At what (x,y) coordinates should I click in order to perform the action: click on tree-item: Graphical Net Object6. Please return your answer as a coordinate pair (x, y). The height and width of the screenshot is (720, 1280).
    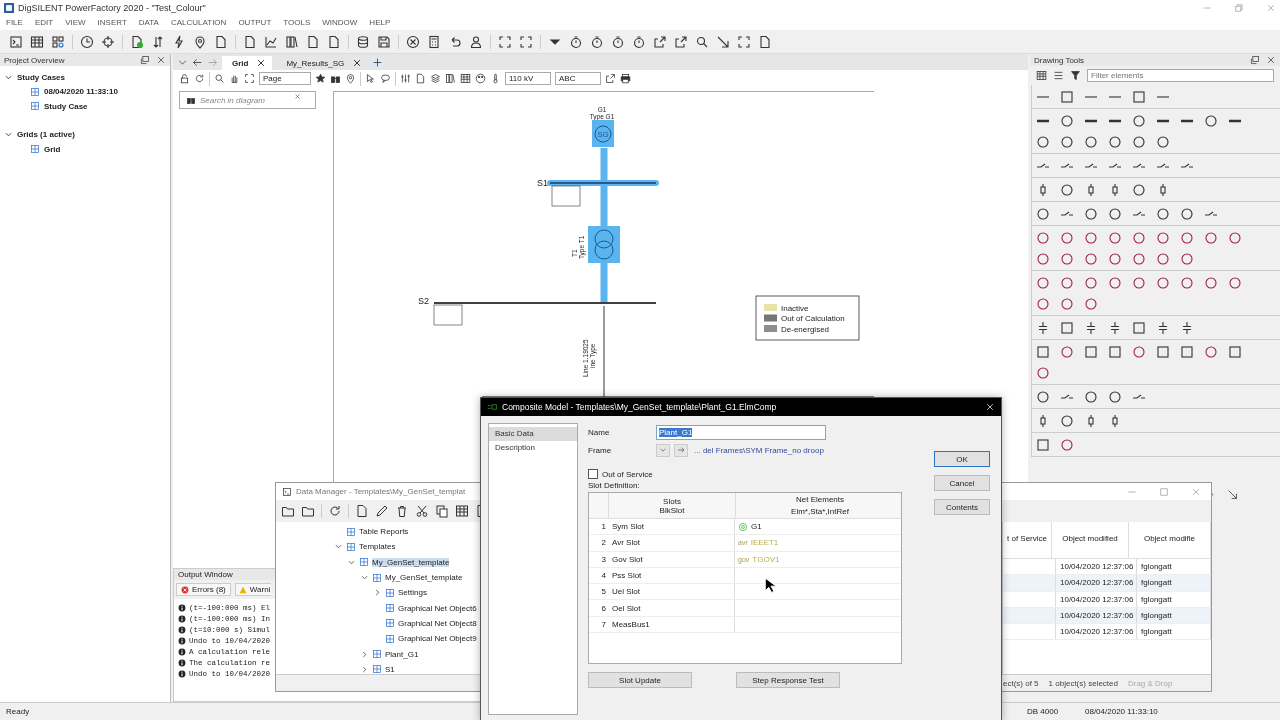
    Looking at the image, I should click on (437, 608).